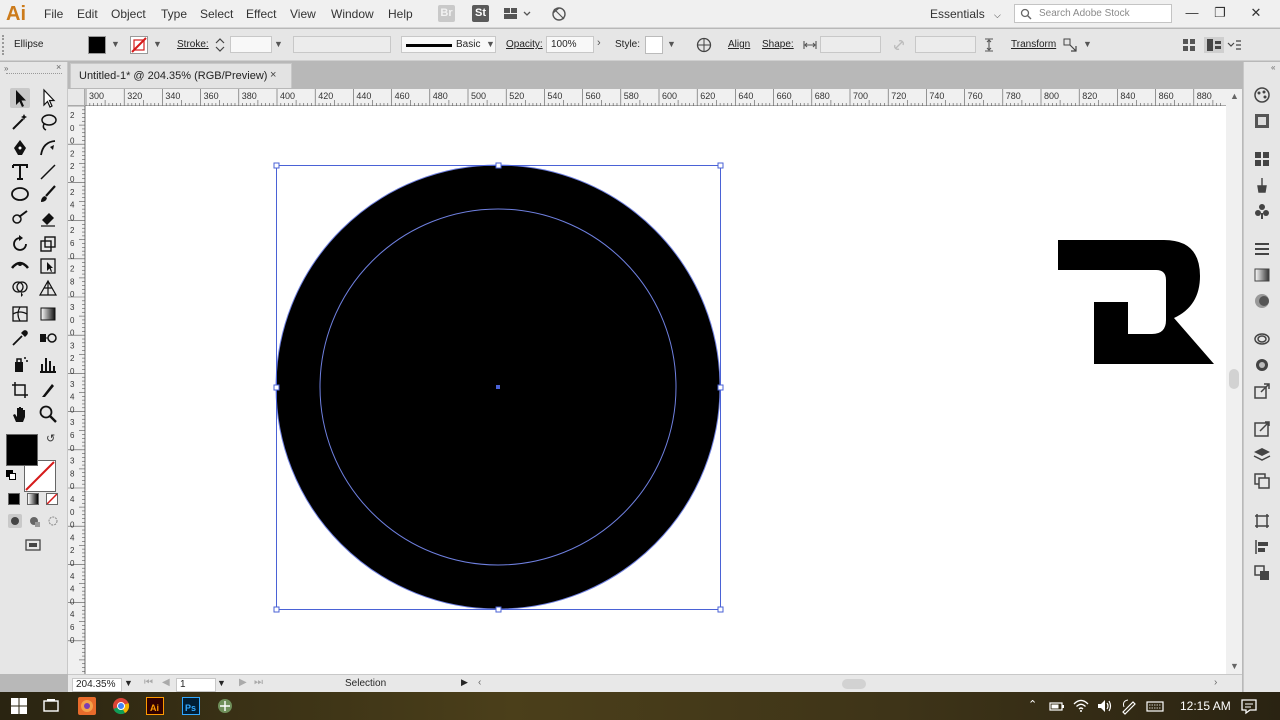 Image resolution: width=1280 pixels, height=720 pixels. I want to click on color-mode-icon, so click(14, 499).